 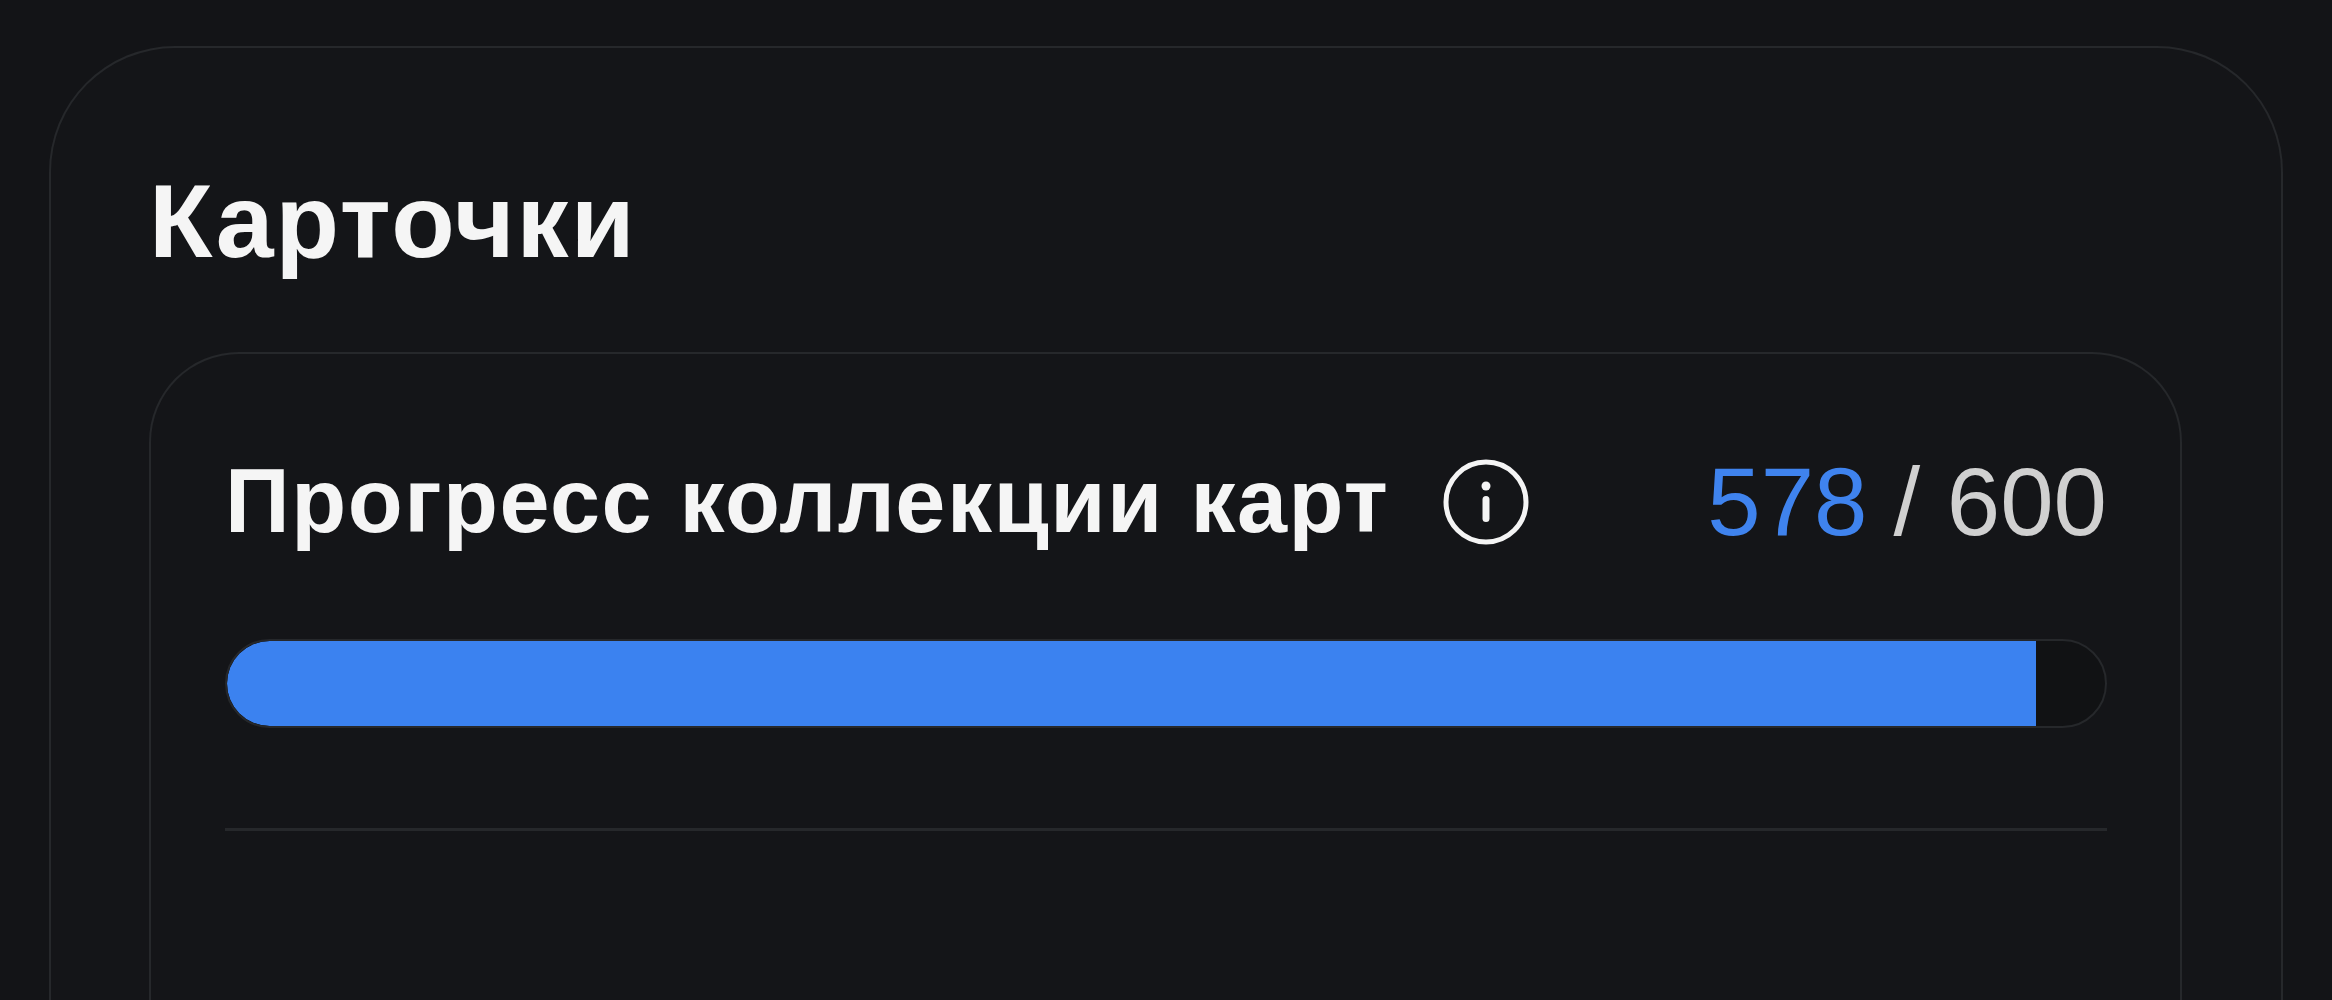 I want to click on section-title: Карточки, so click(x=393, y=221).